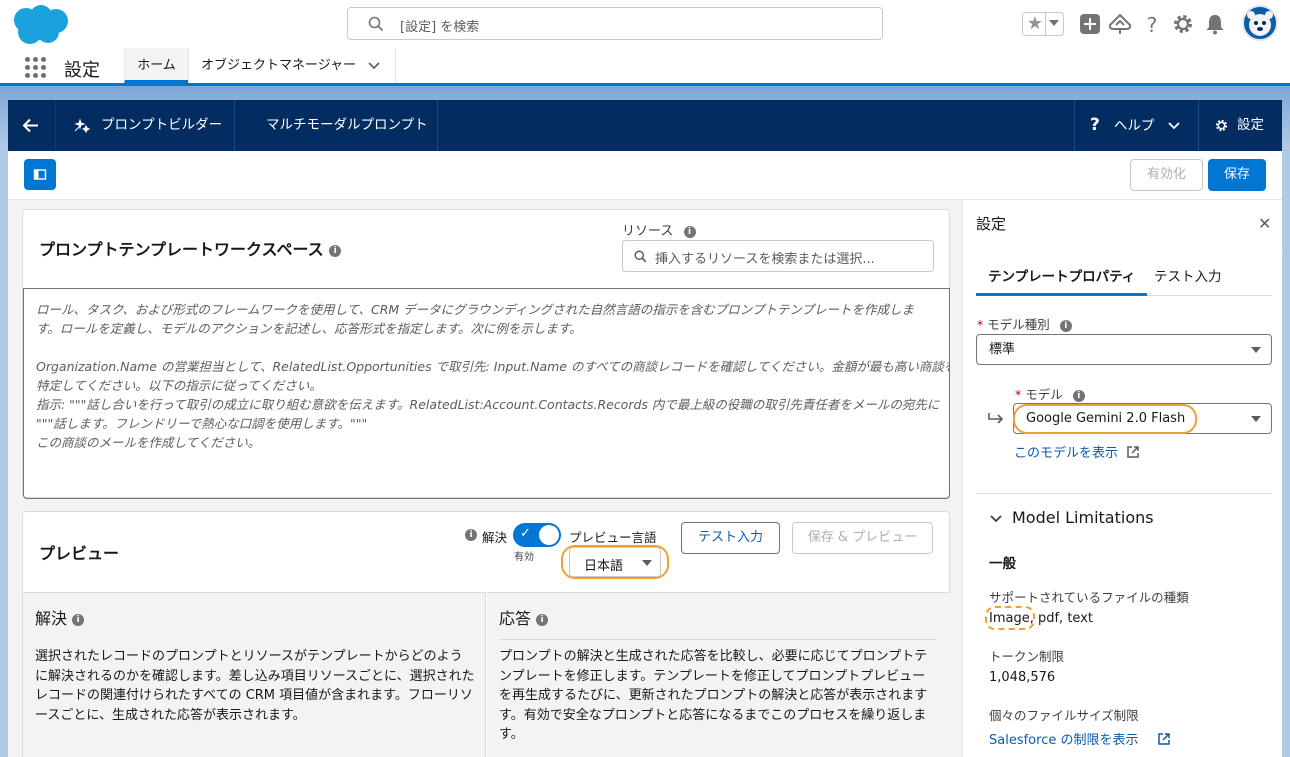 This screenshot has height=757, width=1290. I want to click on avatar-icon, so click(1260, 23).